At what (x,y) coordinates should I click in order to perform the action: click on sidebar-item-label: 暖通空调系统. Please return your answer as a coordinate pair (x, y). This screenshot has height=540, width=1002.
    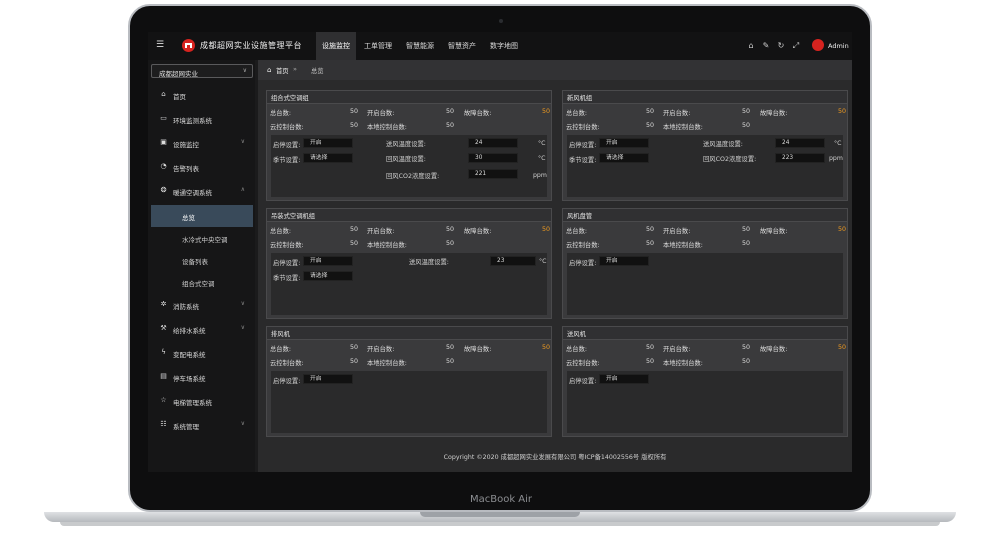
    Looking at the image, I should click on (192, 193).